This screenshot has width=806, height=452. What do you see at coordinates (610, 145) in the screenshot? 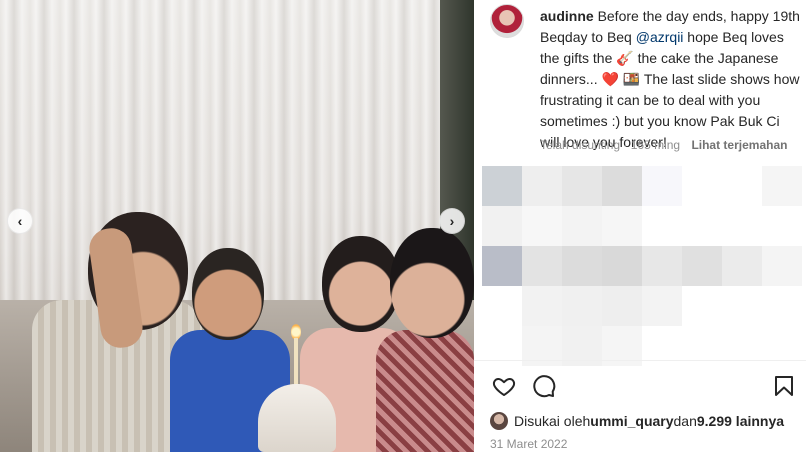
I see `edited-timestamp: Telah disunting · 165 ming` at bounding box center [610, 145].